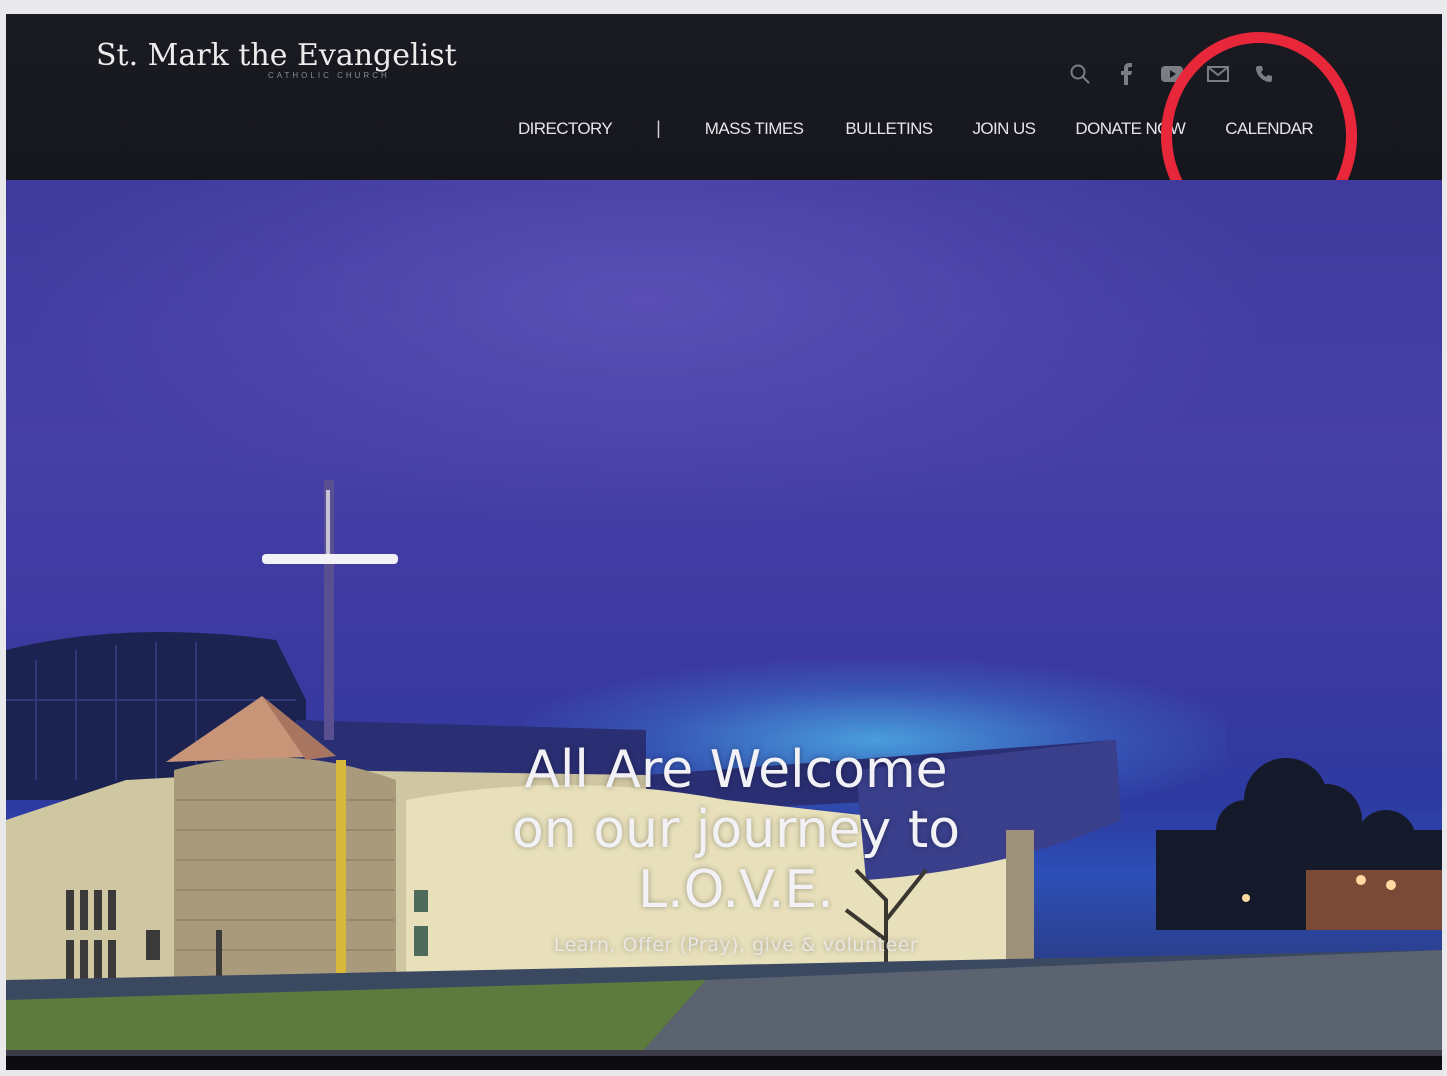  I want to click on site-title: St. Mark the Evangelist, so click(276, 55).